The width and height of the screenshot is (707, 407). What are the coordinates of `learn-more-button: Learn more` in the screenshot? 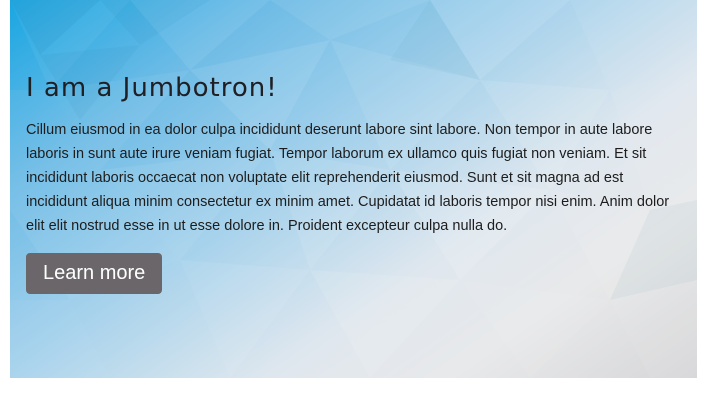 It's located at (94, 273).